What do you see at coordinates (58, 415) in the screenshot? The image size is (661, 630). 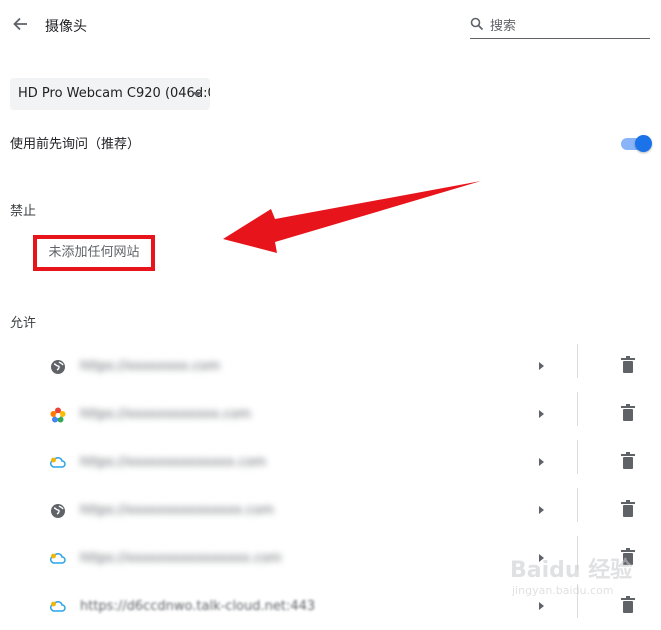 I see `colorful-flower-icon` at bounding box center [58, 415].